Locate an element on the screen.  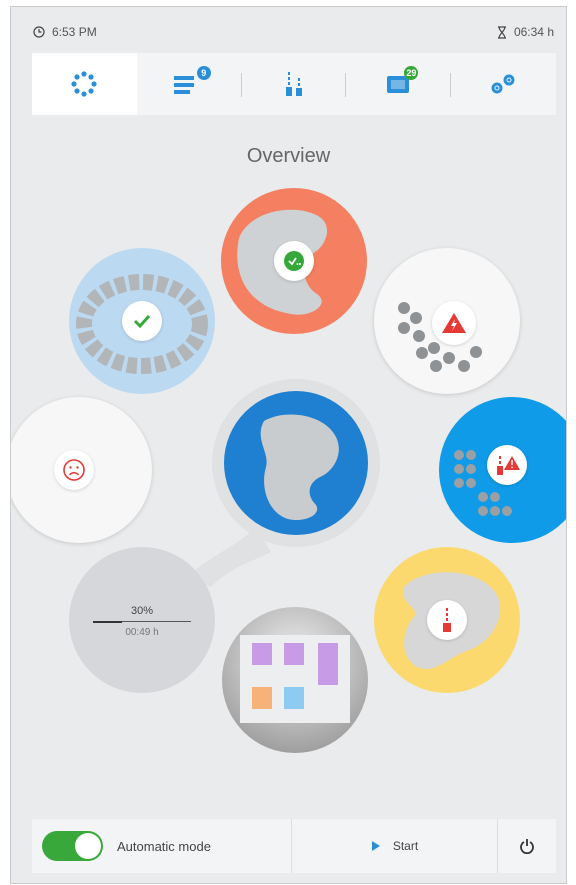
progress-percent: 30% is located at coordinates (142, 611).